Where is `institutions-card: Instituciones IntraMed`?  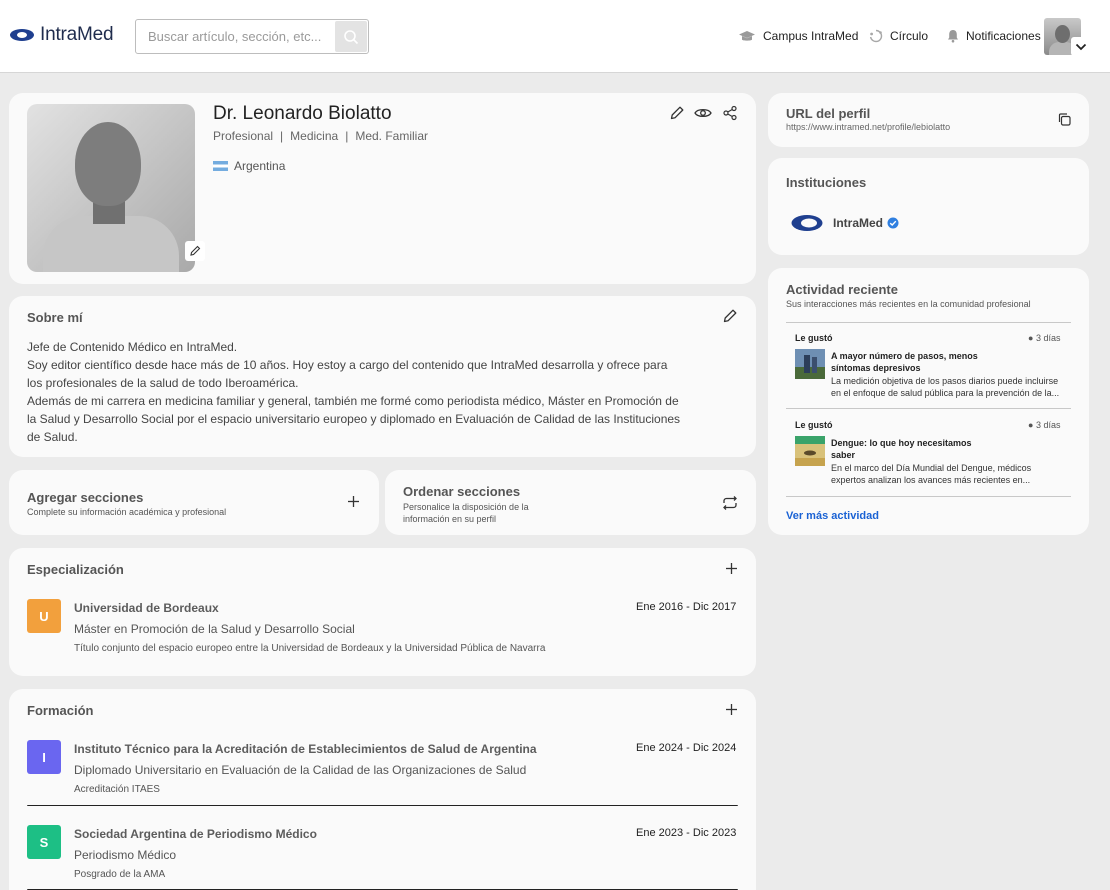
institutions-card: Instituciones IntraMed is located at coordinates (928, 206).